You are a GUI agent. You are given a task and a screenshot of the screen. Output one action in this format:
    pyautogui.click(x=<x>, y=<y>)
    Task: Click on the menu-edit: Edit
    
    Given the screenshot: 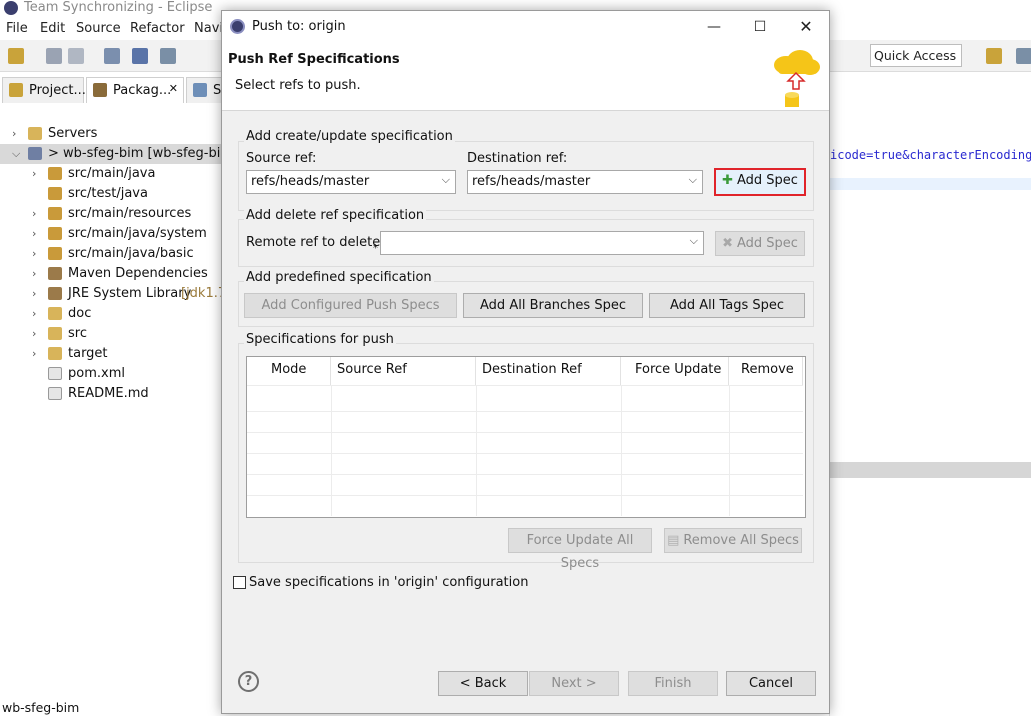 What is the action you would take?
    pyautogui.click(x=52, y=28)
    